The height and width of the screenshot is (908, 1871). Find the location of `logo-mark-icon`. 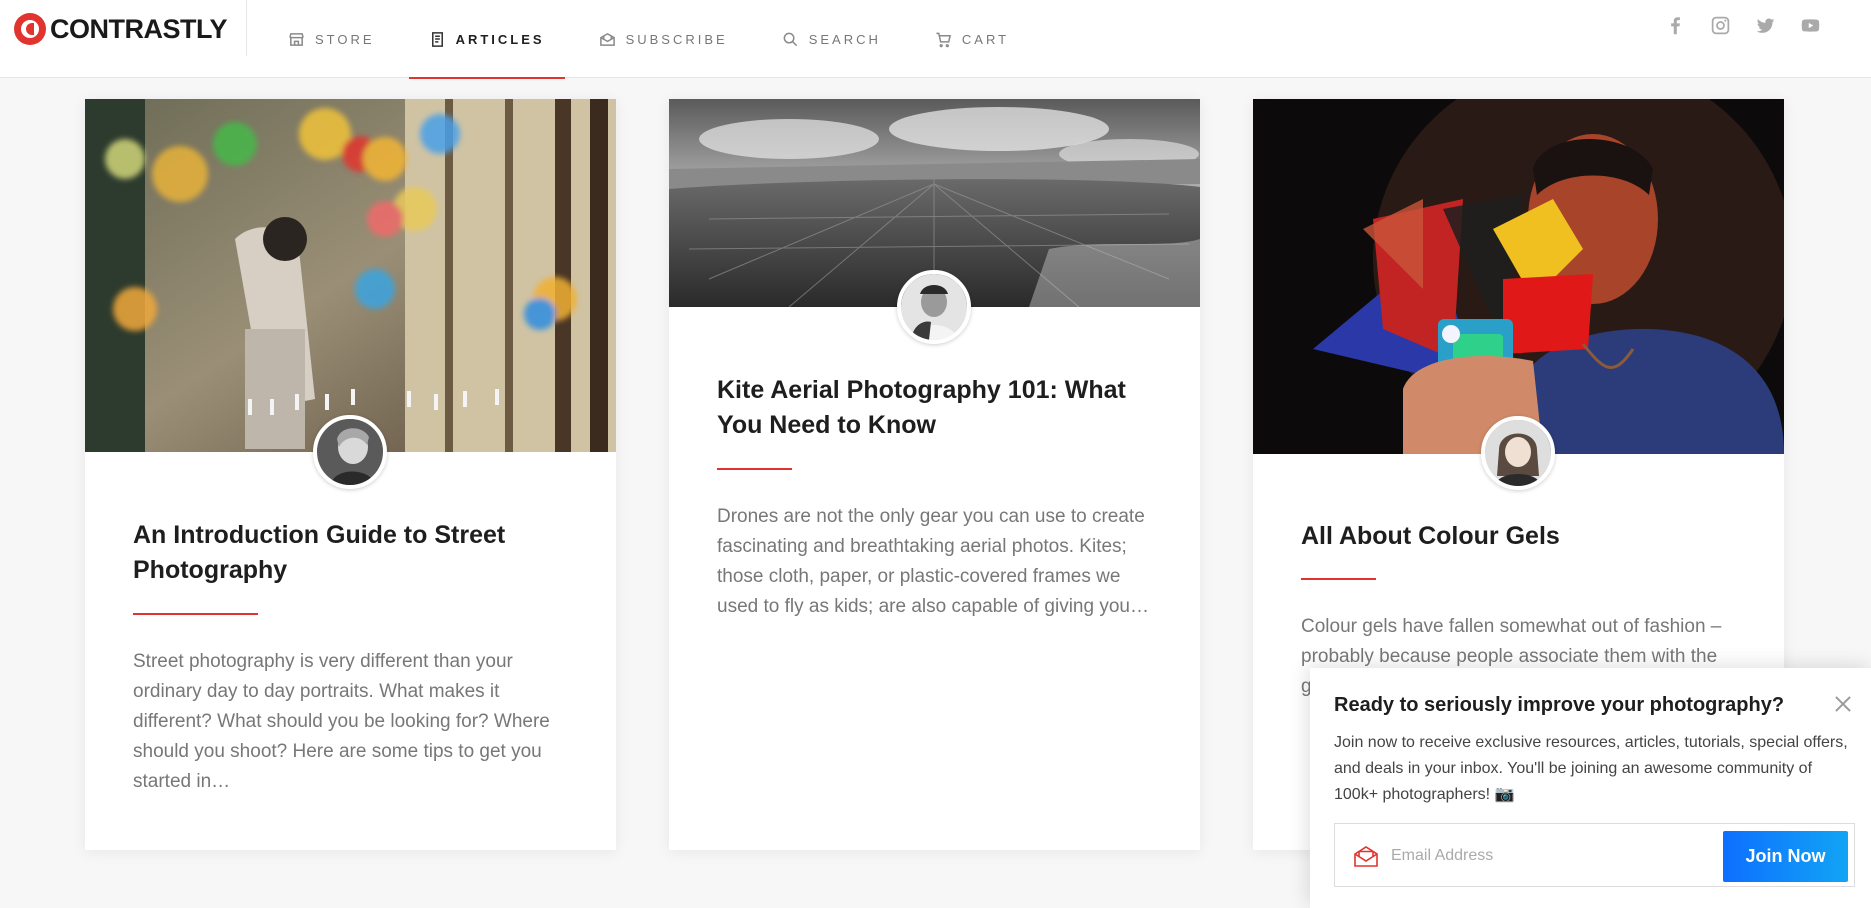

logo-mark-icon is located at coordinates (30, 29).